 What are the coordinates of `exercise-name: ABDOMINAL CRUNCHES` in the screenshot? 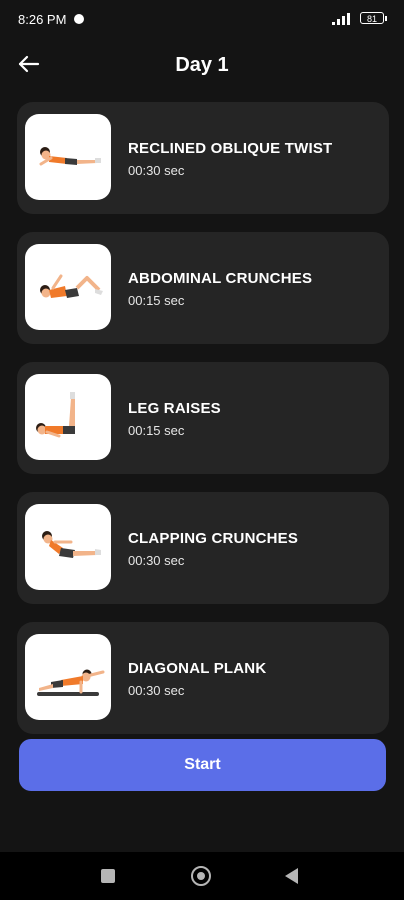 It's located at (220, 278).